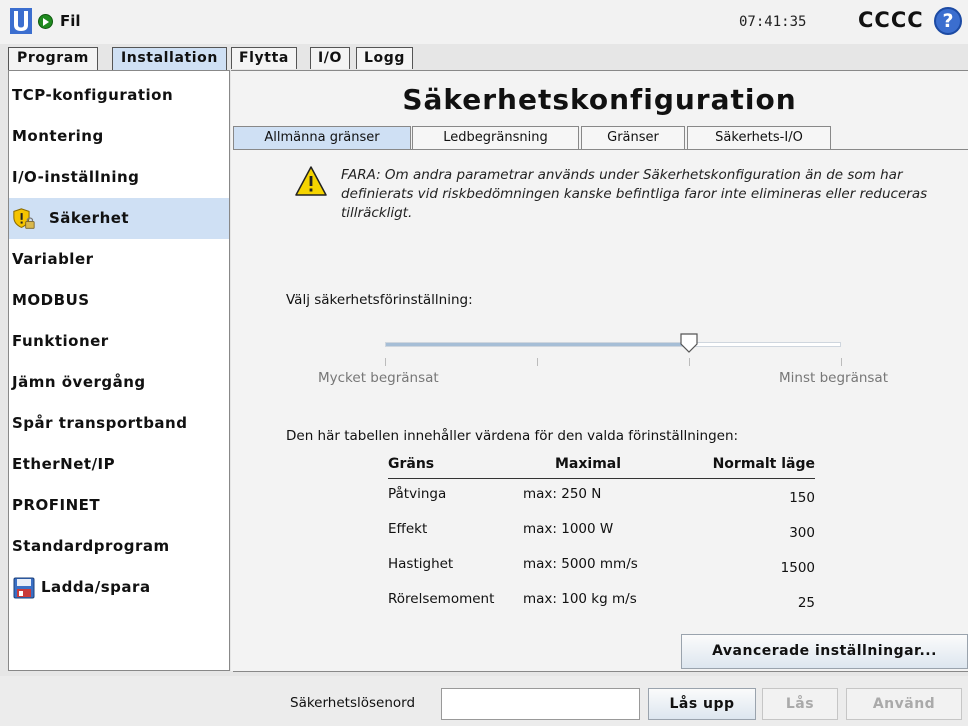 The height and width of the screenshot is (726, 968). What do you see at coordinates (948, 21) in the screenshot?
I see `help-icon: ?` at bounding box center [948, 21].